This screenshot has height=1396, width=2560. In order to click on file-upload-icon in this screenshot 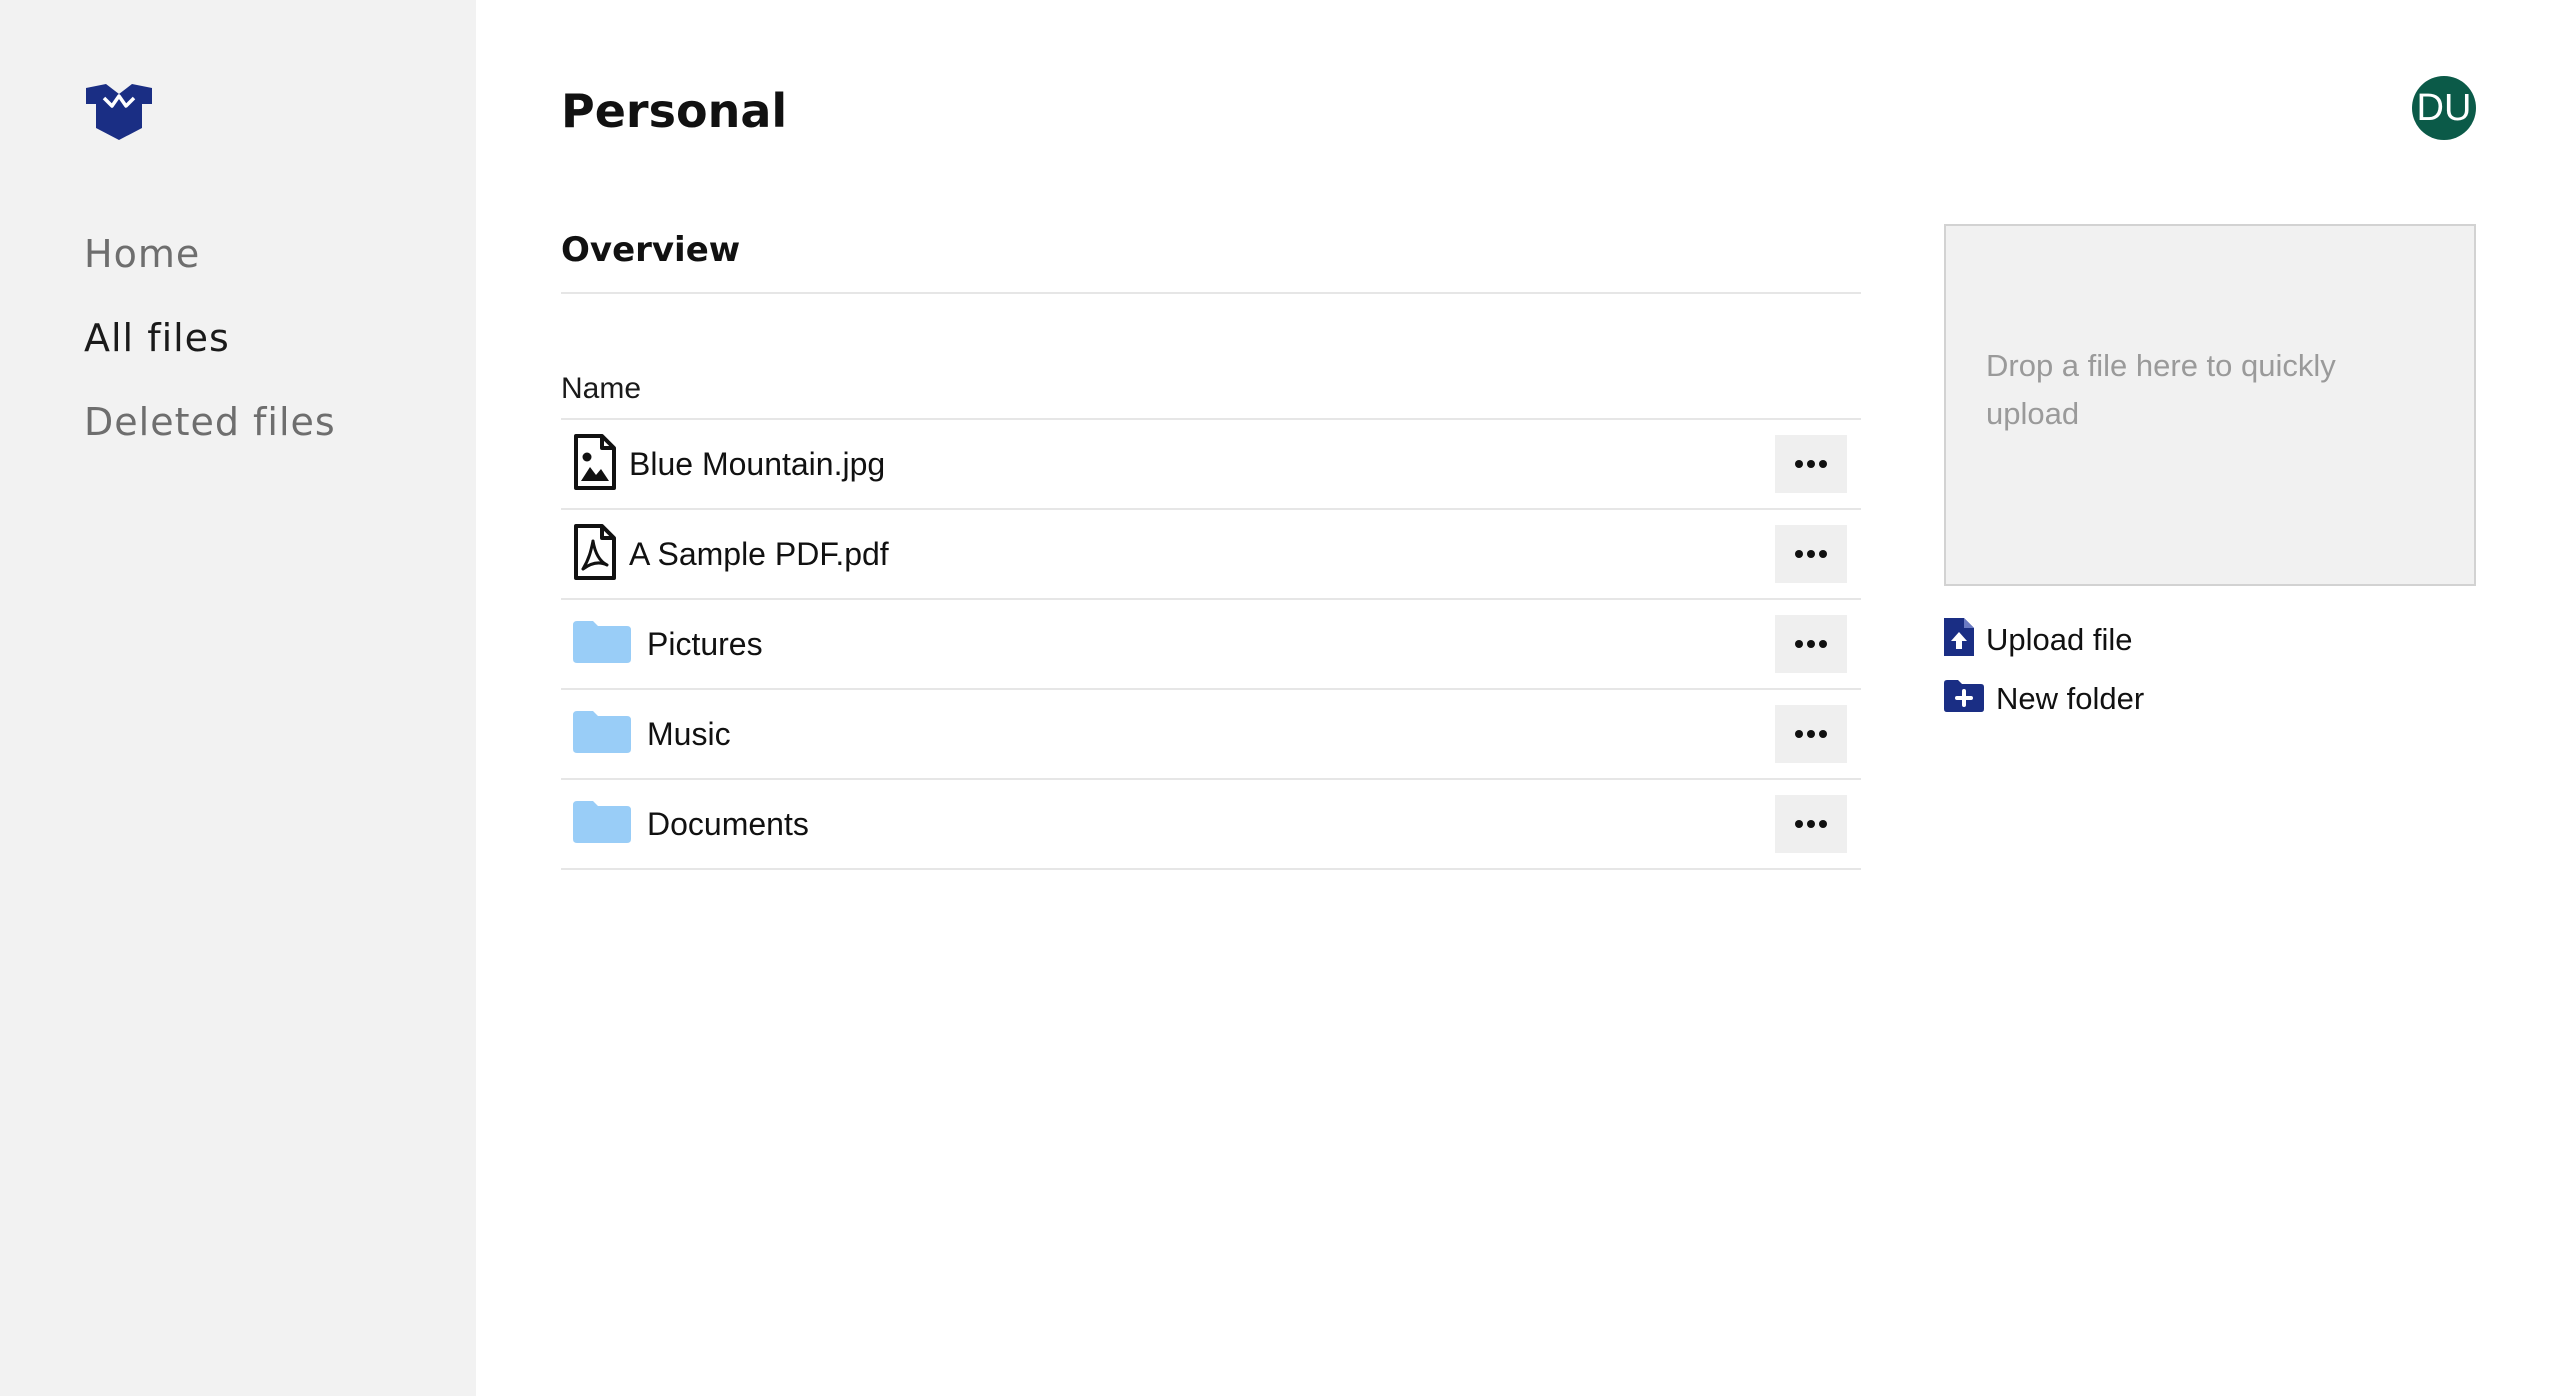, I will do `click(1959, 639)`.